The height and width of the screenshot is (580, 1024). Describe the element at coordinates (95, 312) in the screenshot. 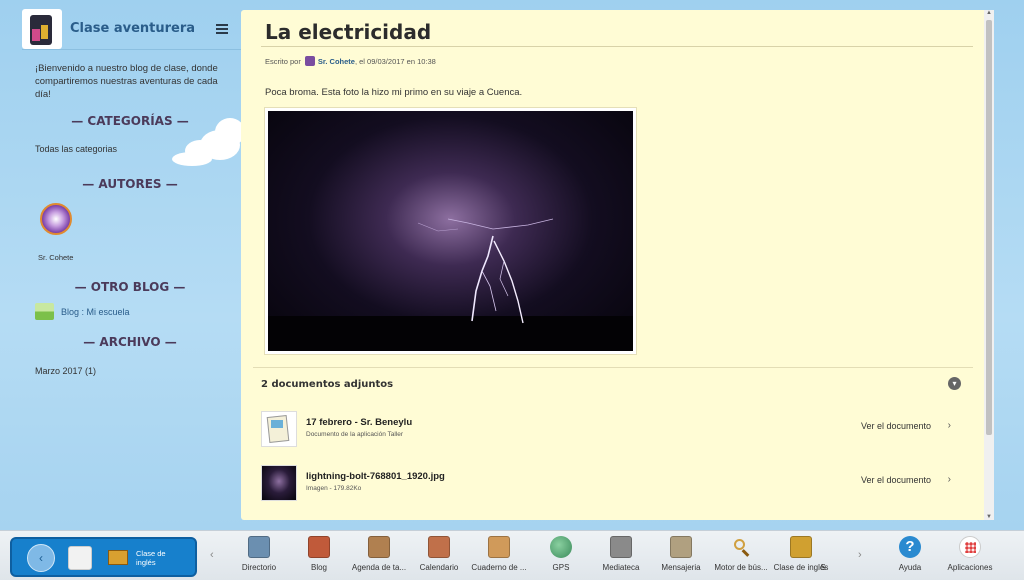

I see `other-blog-link: Blog : Mi escuela` at that location.